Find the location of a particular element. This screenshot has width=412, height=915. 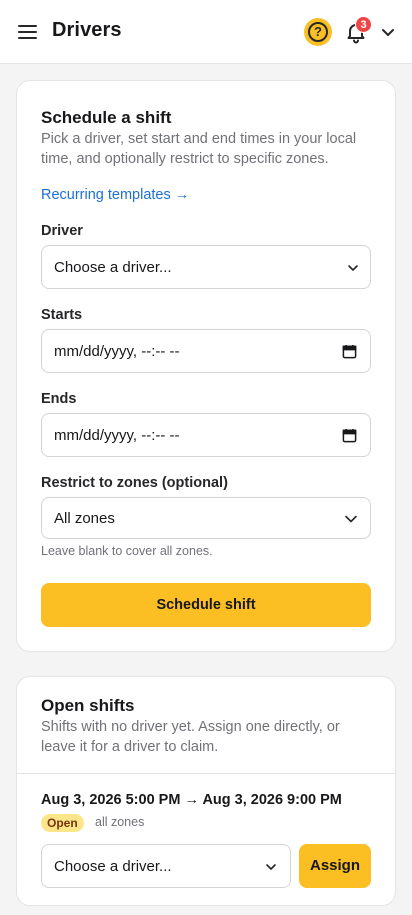

zones-label: Restrict to zones (optional) is located at coordinates (134, 483).